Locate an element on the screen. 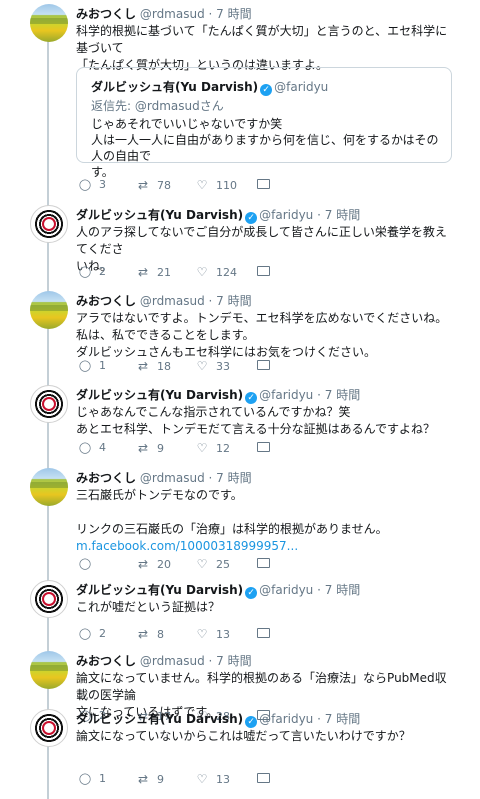 The height and width of the screenshot is (799, 480). reply-button: ◯ 4 is located at coordinates (92, 447).